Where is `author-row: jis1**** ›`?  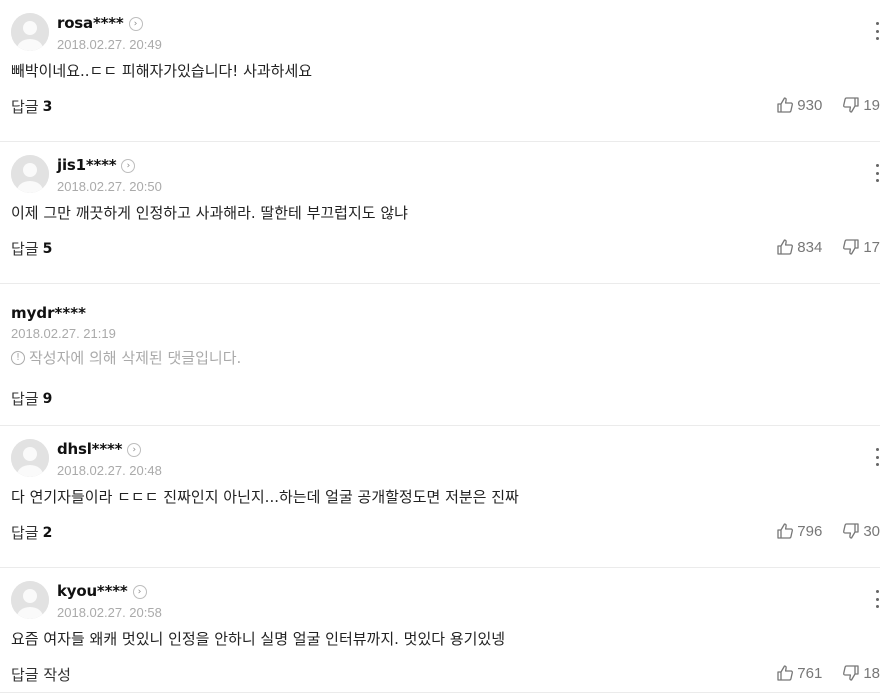 author-row: jis1**** › is located at coordinates (96, 165).